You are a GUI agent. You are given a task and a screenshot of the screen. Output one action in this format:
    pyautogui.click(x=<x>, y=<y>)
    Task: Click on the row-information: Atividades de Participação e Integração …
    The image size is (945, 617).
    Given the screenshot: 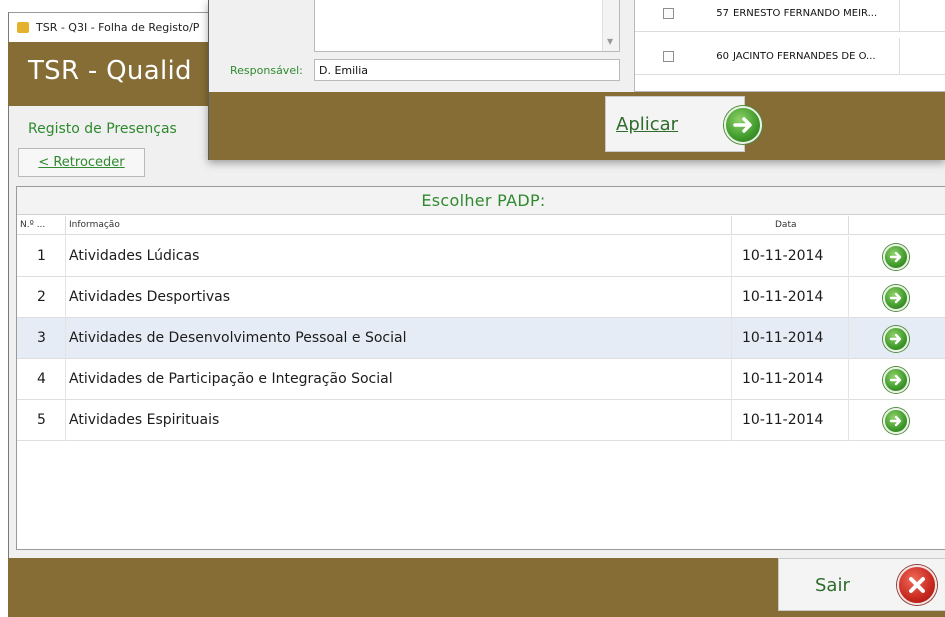 What is the action you would take?
    pyautogui.click(x=231, y=379)
    